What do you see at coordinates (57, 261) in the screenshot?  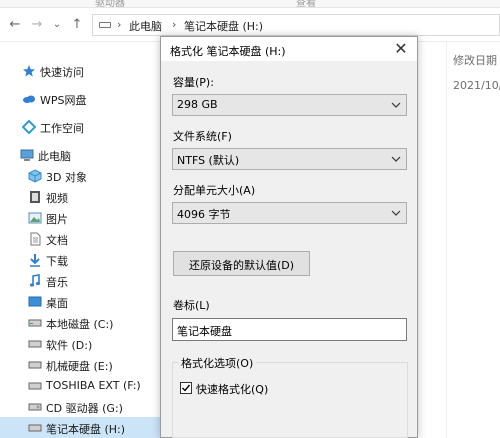 I see `sidebar-item-label: 下载` at bounding box center [57, 261].